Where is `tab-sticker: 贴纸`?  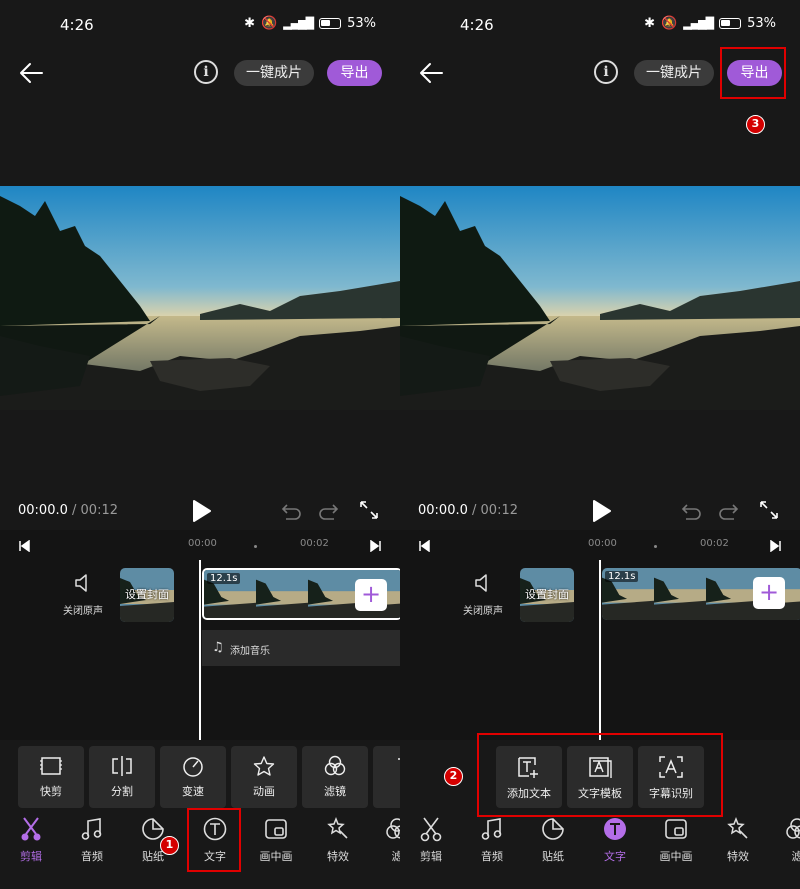
tab-sticker: 贴纸 is located at coordinates (553, 840).